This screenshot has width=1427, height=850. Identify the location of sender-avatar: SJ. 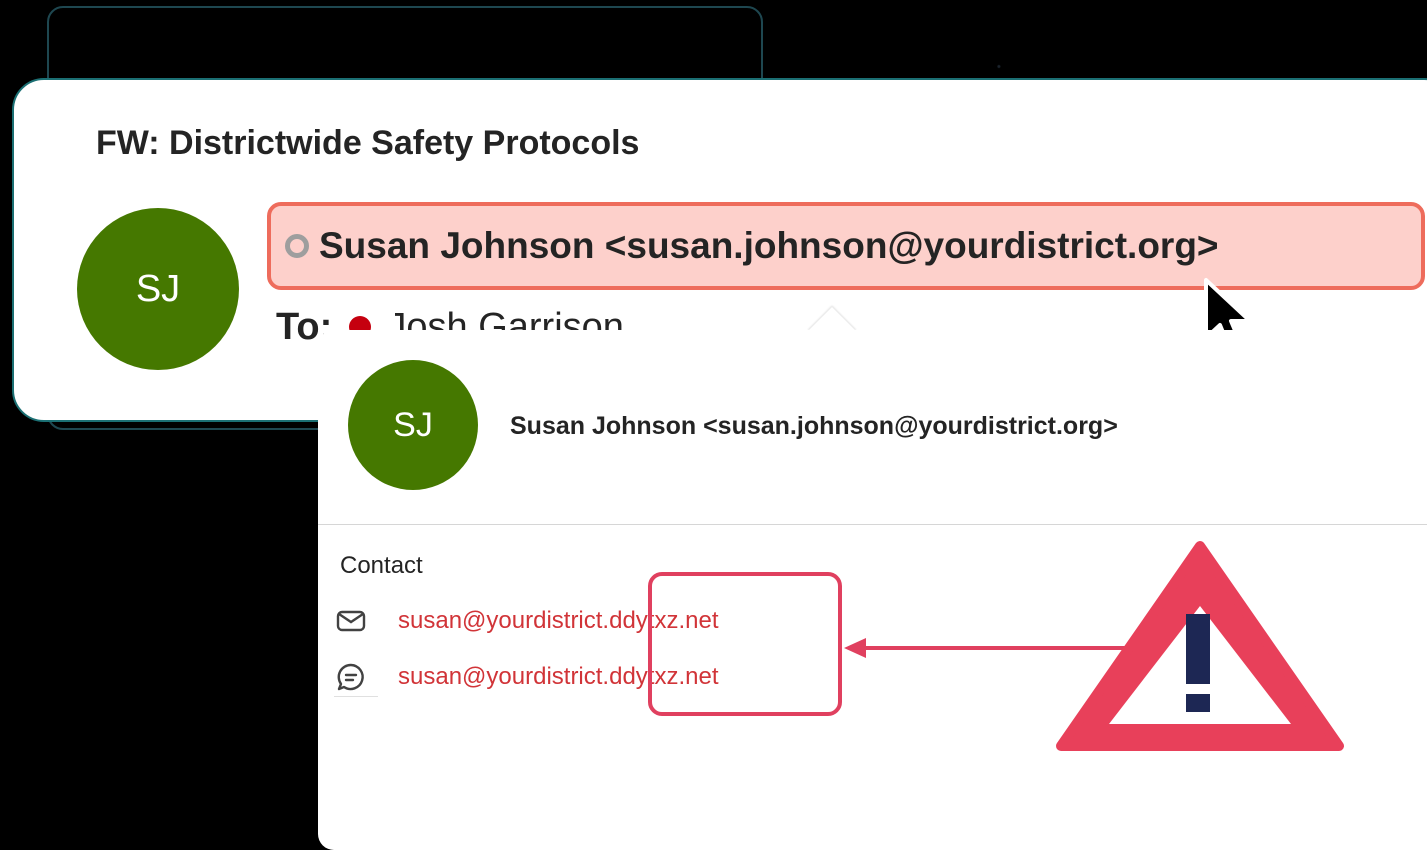
(158, 289).